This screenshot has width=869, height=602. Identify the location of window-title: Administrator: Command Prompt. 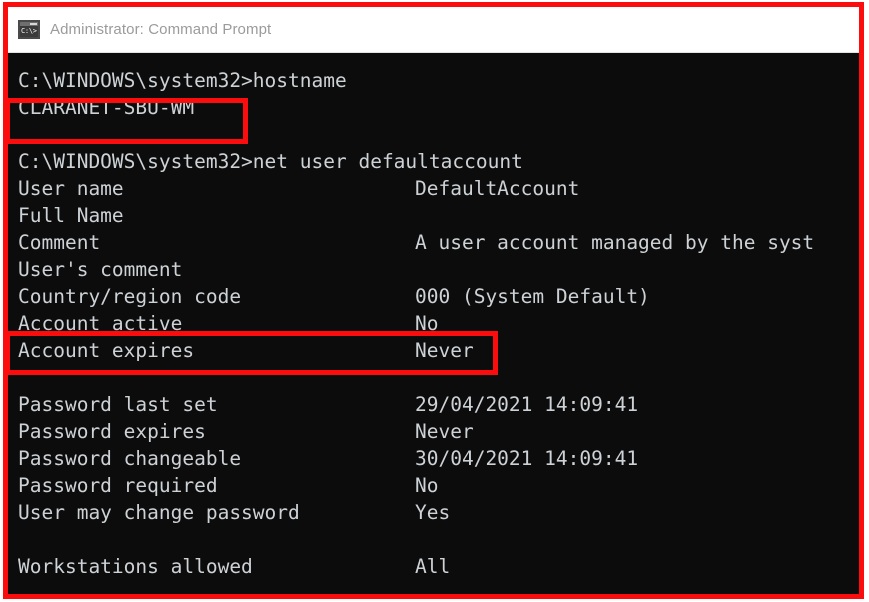
(161, 29).